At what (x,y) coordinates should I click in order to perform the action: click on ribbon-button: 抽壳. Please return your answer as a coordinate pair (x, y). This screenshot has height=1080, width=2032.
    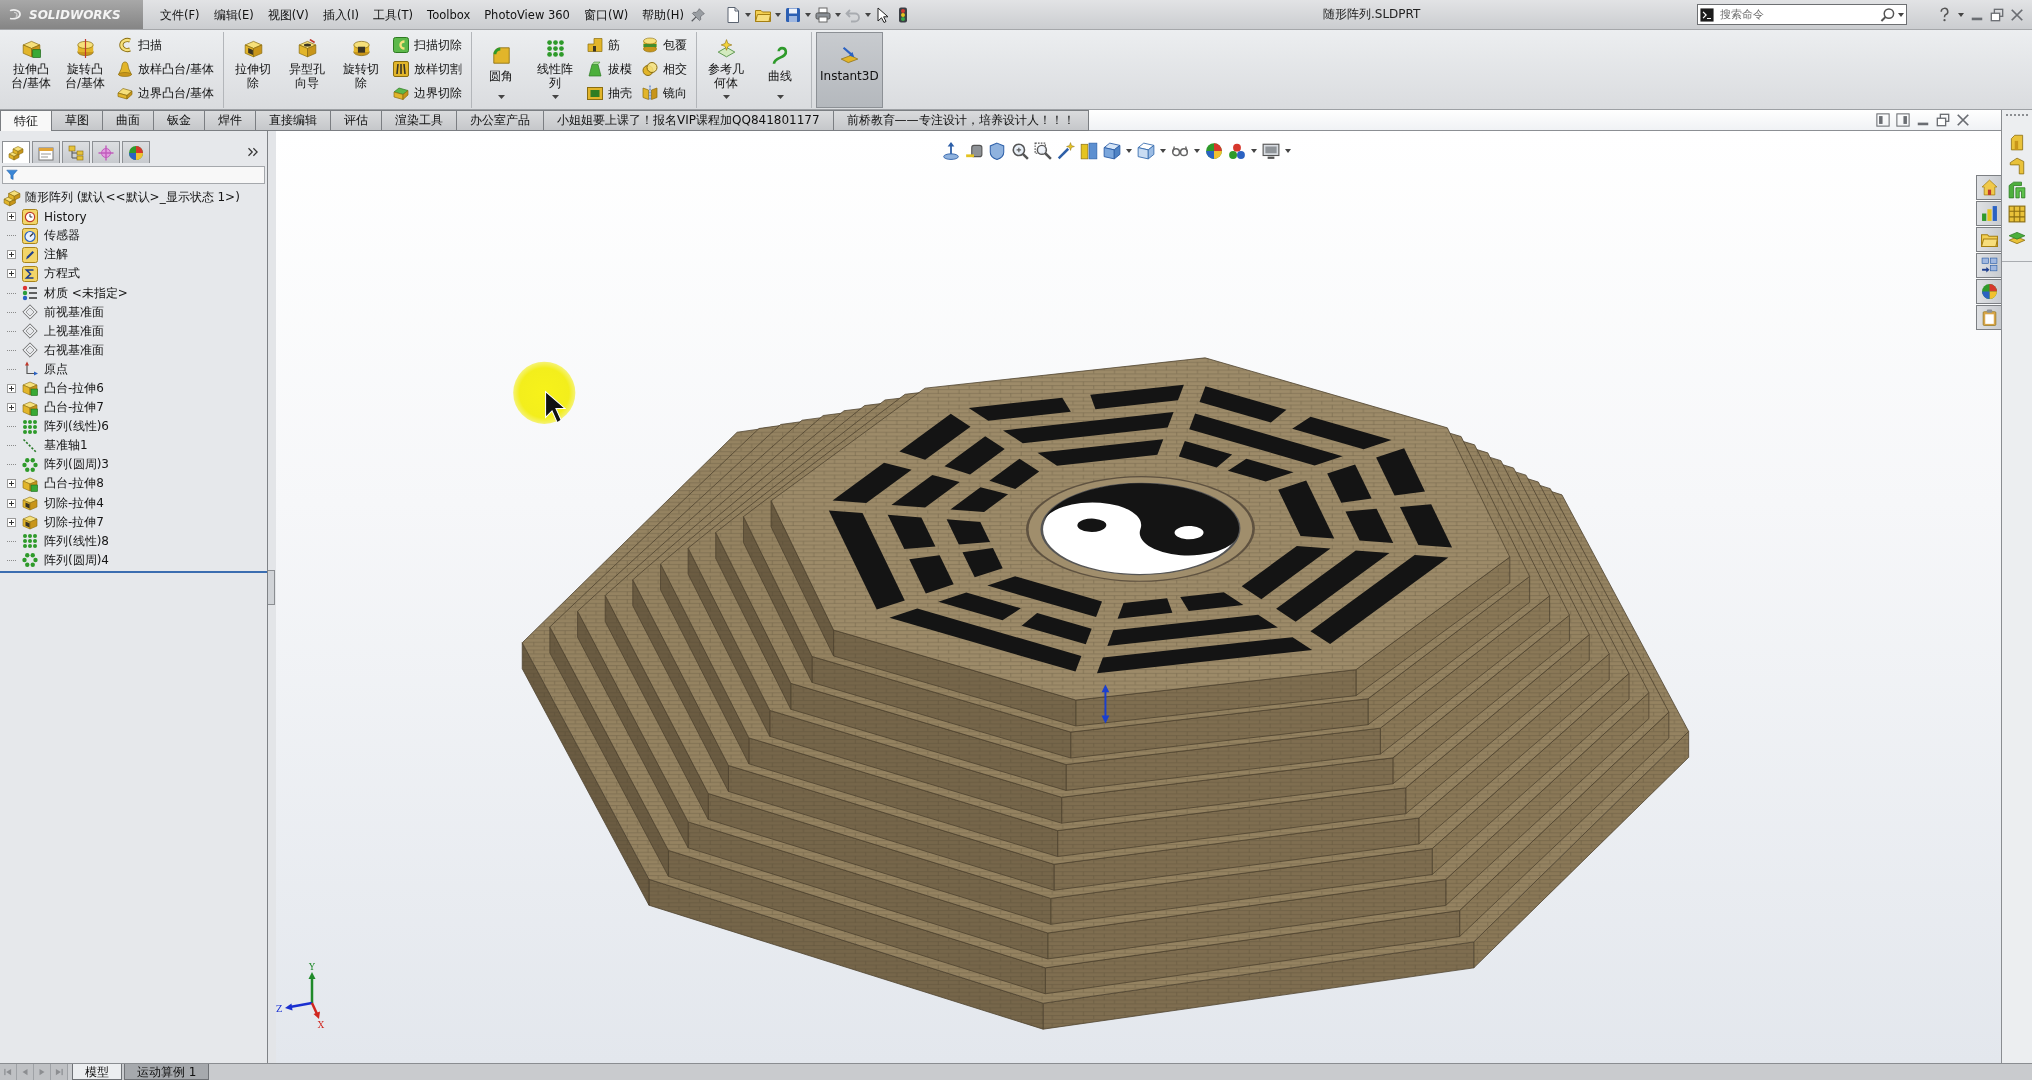
    Looking at the image, I should click on (610, 93).